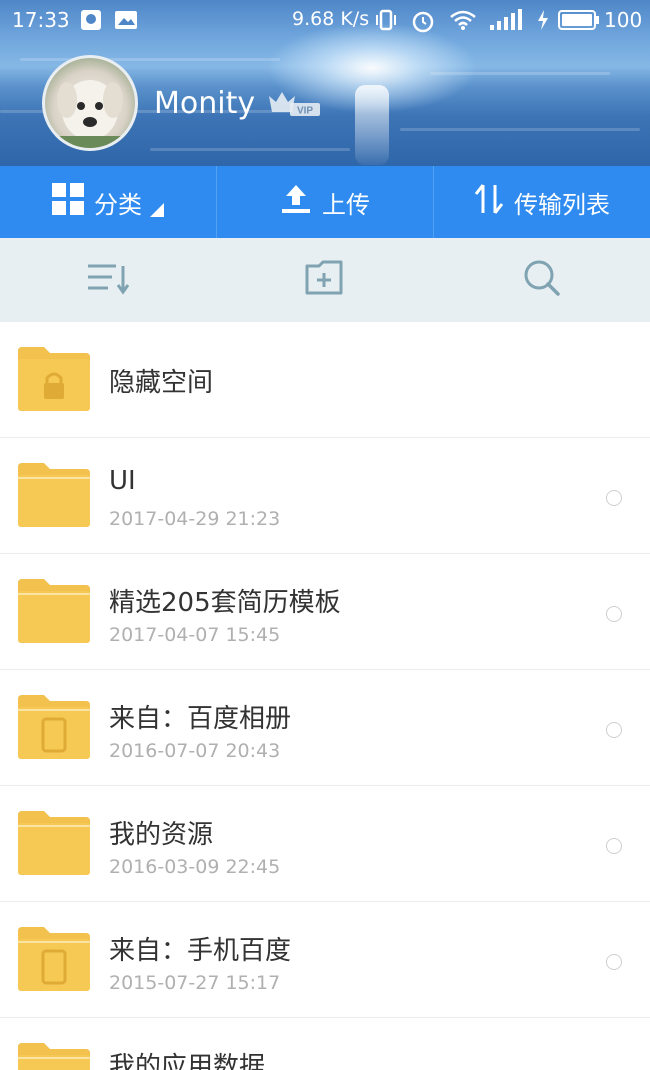  I want to click on upload-label: 上传, so click(346, 204).